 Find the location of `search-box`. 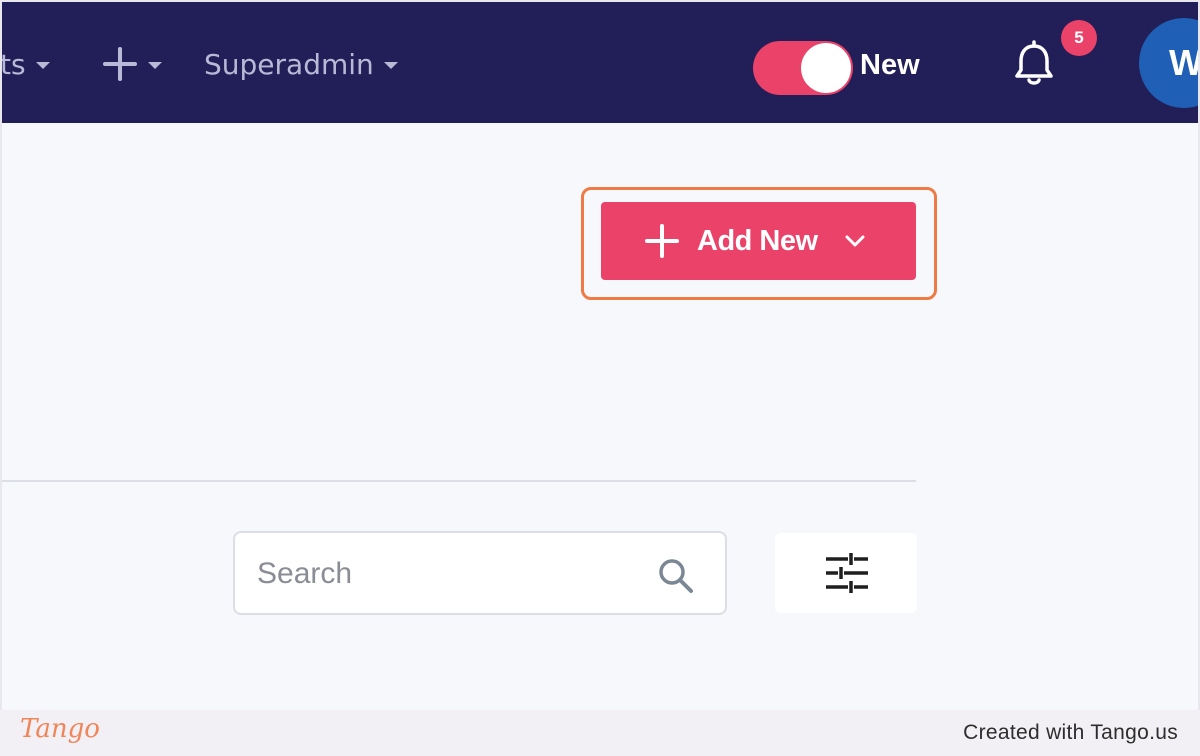

search-box is located at coordinates (480, 573).